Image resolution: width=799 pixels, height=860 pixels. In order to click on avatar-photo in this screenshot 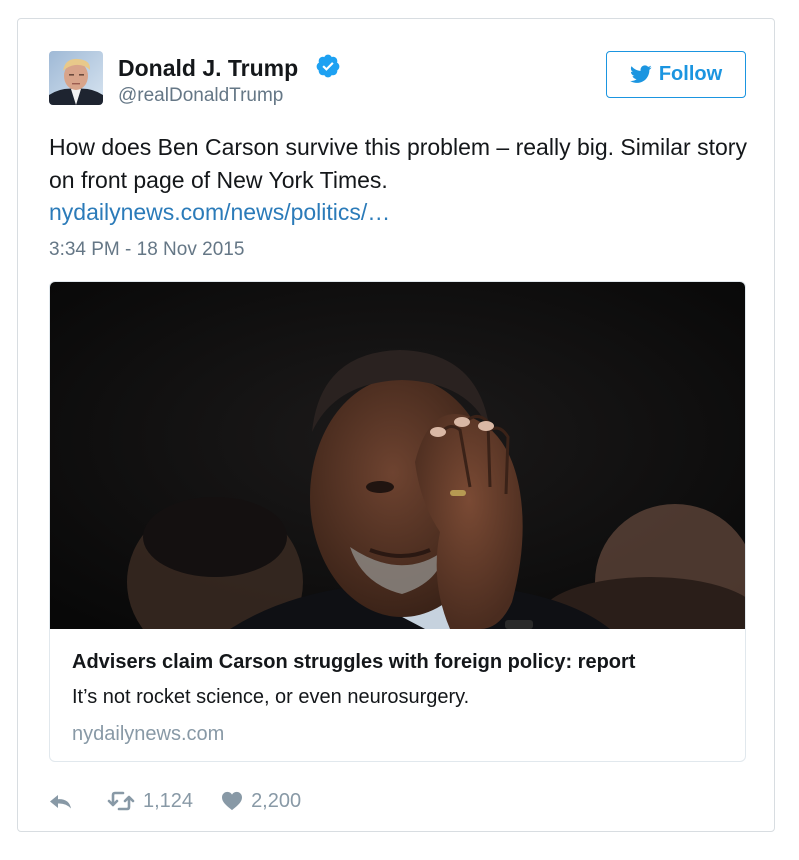, I will do `click(76, 78)`.